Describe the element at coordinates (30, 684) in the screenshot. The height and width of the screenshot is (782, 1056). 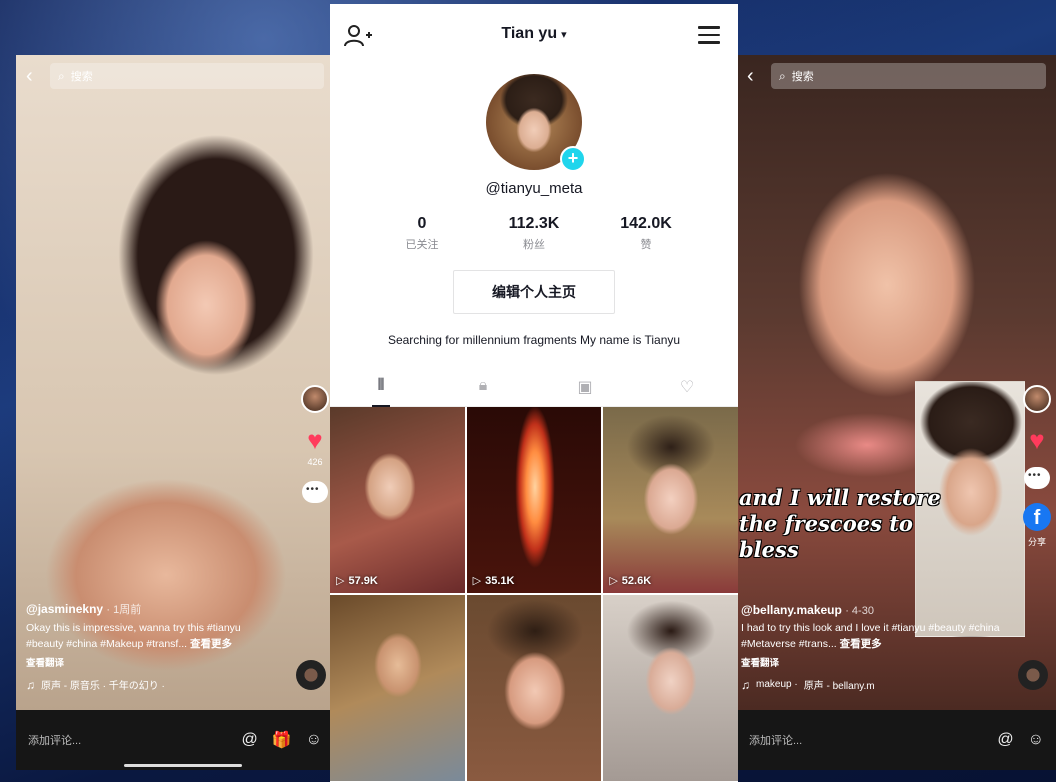
I see `music-note-icon: ♫` at that location.